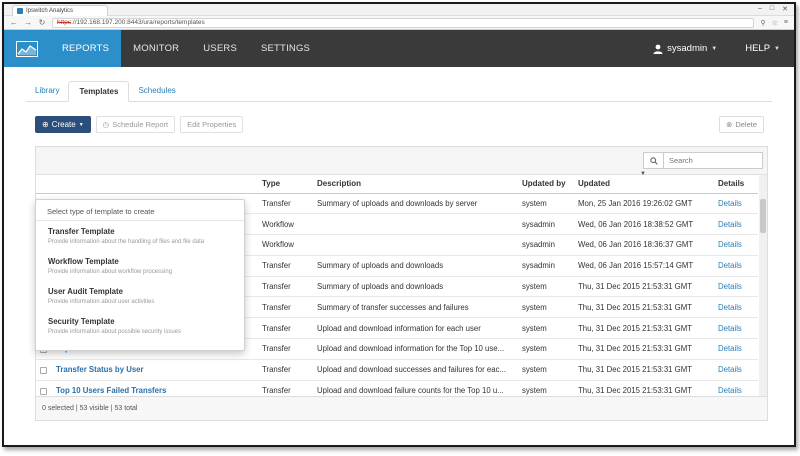 This screenshot has width=800, height=456. I want to click on template-updated: Wed, 06 Jan 2016 18:38:52 GMT, so click(644, 224).